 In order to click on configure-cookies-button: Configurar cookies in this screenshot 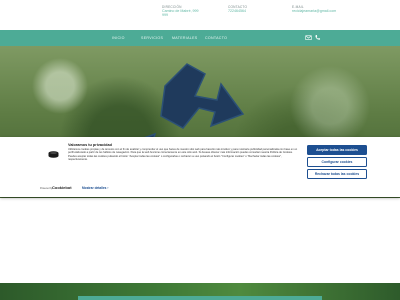, I will do `click(337, 162)`.